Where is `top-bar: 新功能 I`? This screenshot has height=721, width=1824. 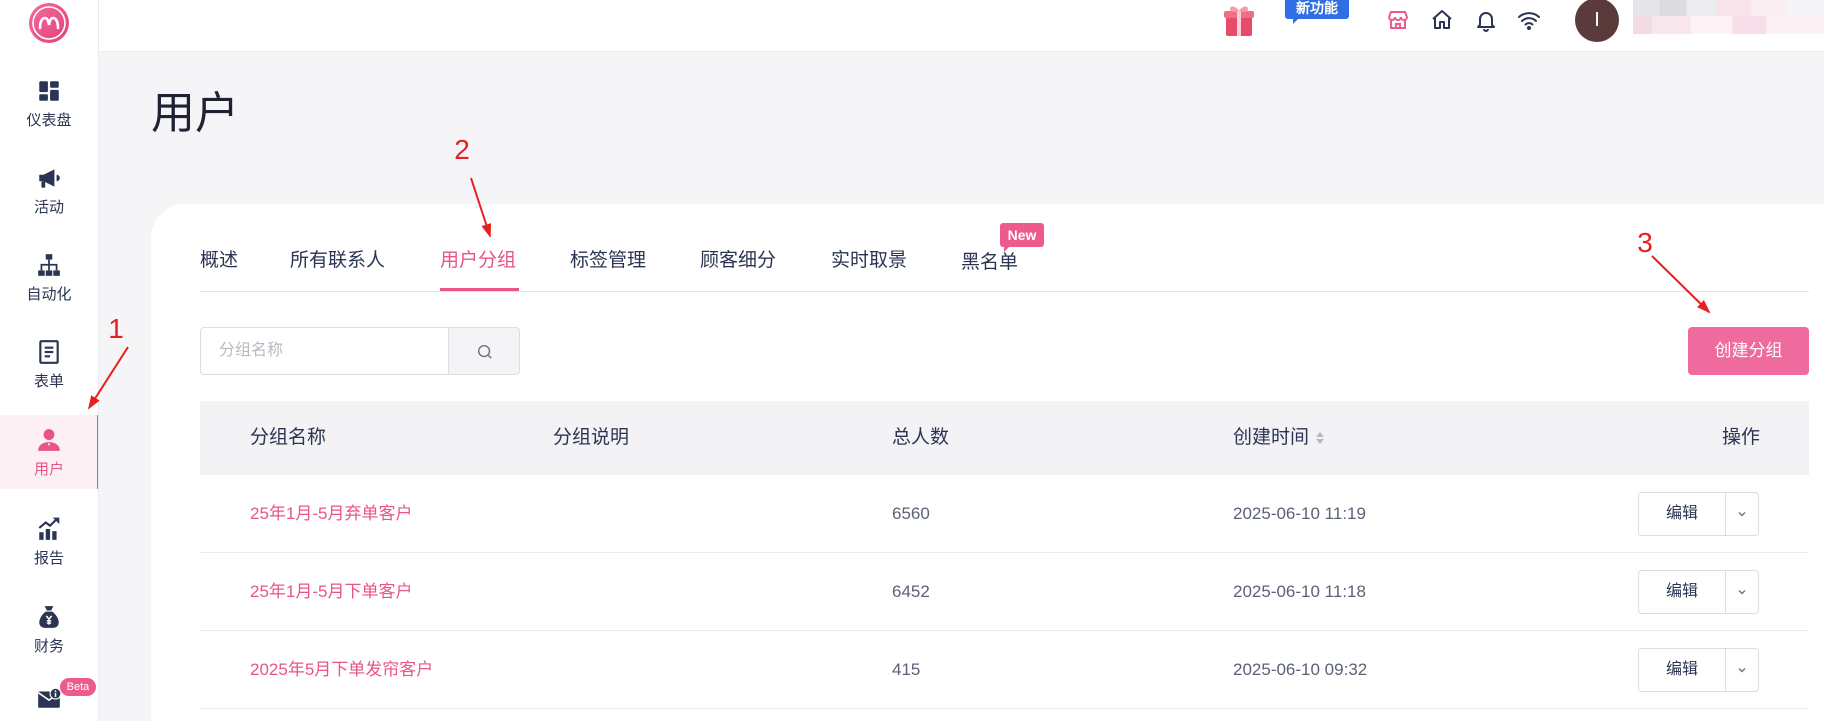 top-bar: 新功能 I is located at coordinates (961, 26).